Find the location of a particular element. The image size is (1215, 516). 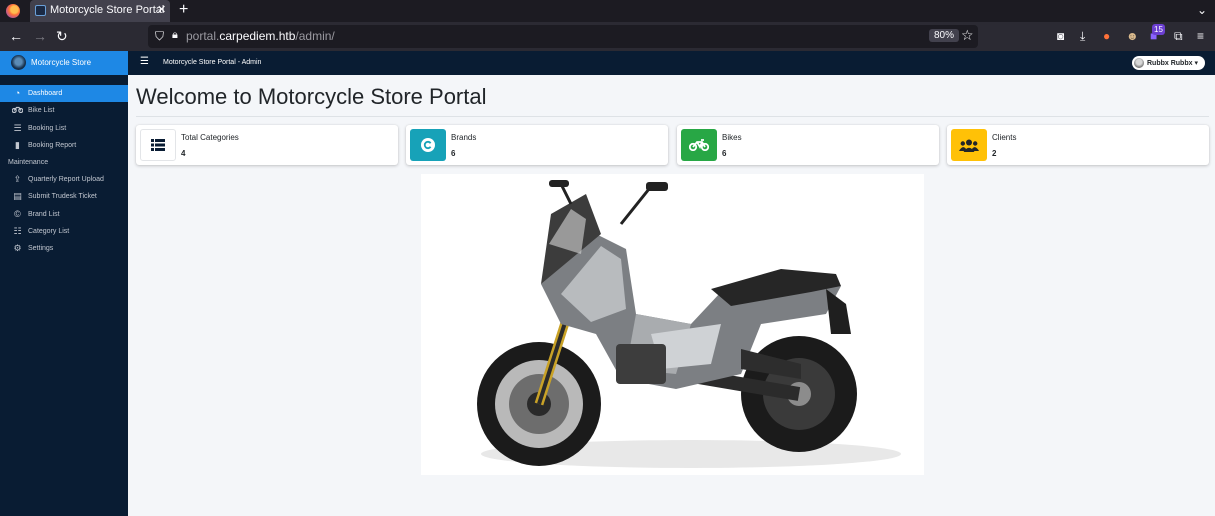

zoom-level-badge: 80% is located at coordinates (944, 35).